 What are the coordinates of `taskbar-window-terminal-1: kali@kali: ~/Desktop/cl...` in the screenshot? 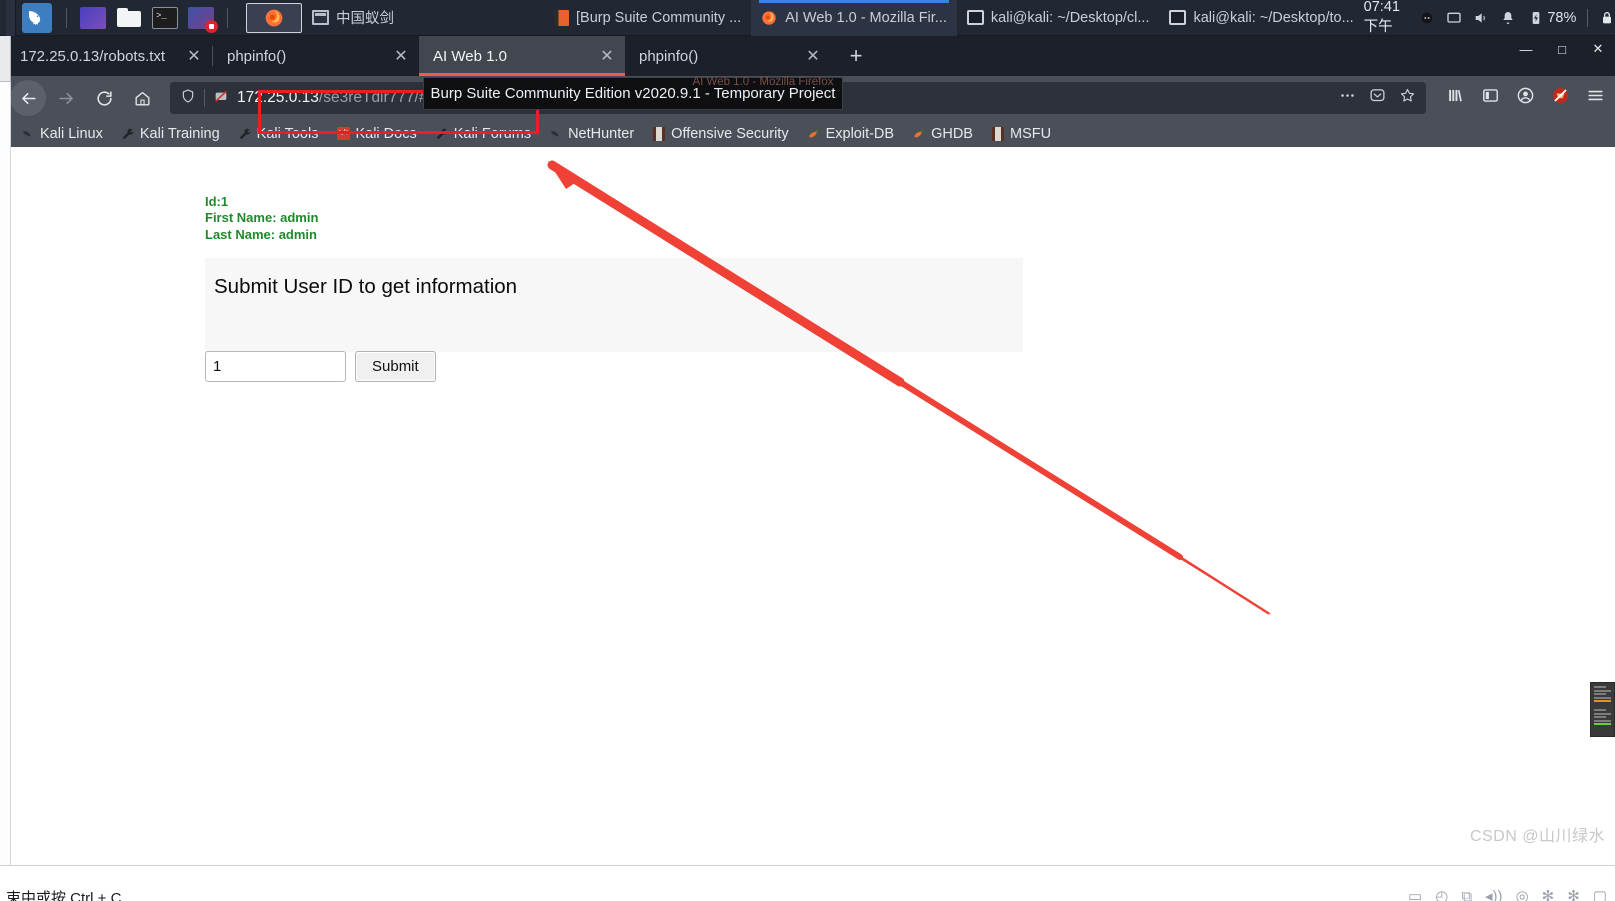 It's located at (1058, 18).